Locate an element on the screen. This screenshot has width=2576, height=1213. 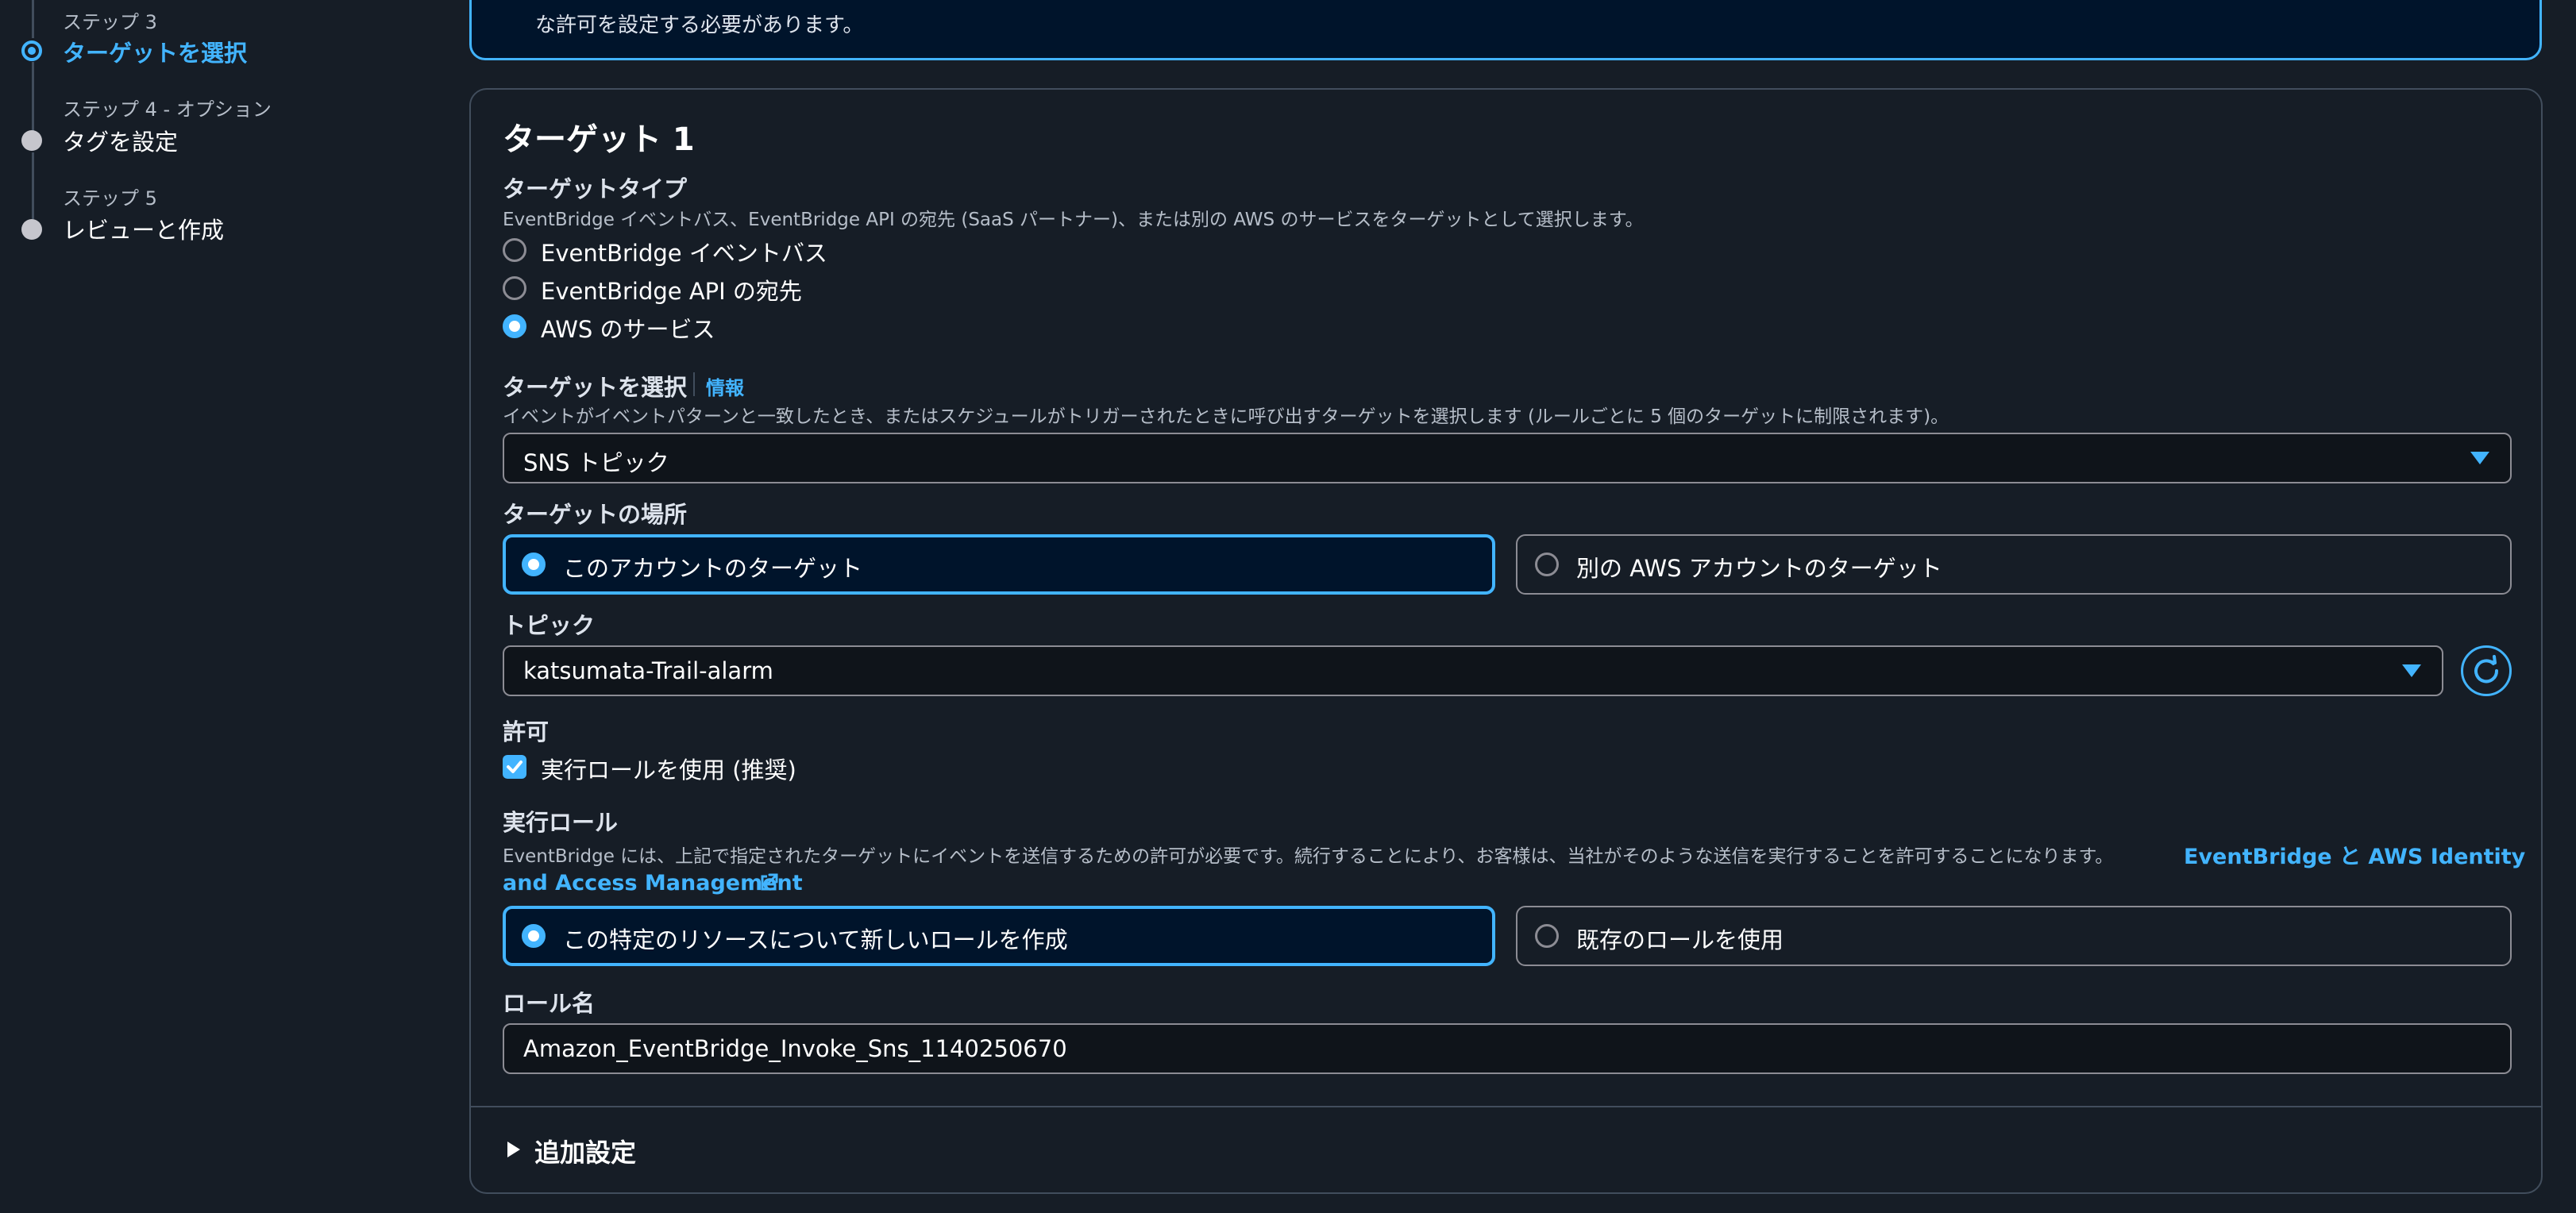
use-execution-role-checkbox is located at coordinates (514, 767).